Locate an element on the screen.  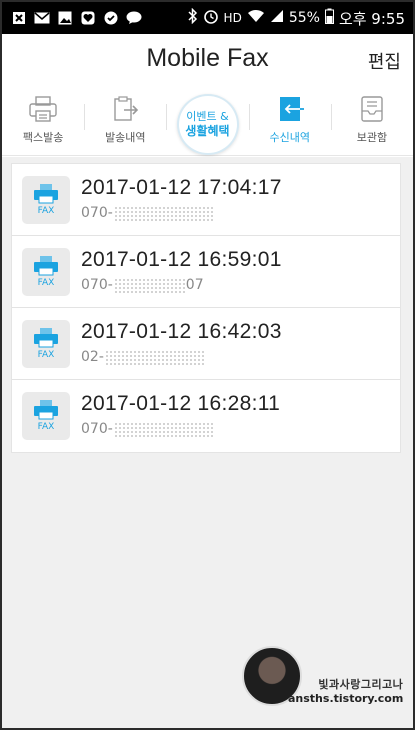
bluetooth-icon is located at coordinates (193, 17).